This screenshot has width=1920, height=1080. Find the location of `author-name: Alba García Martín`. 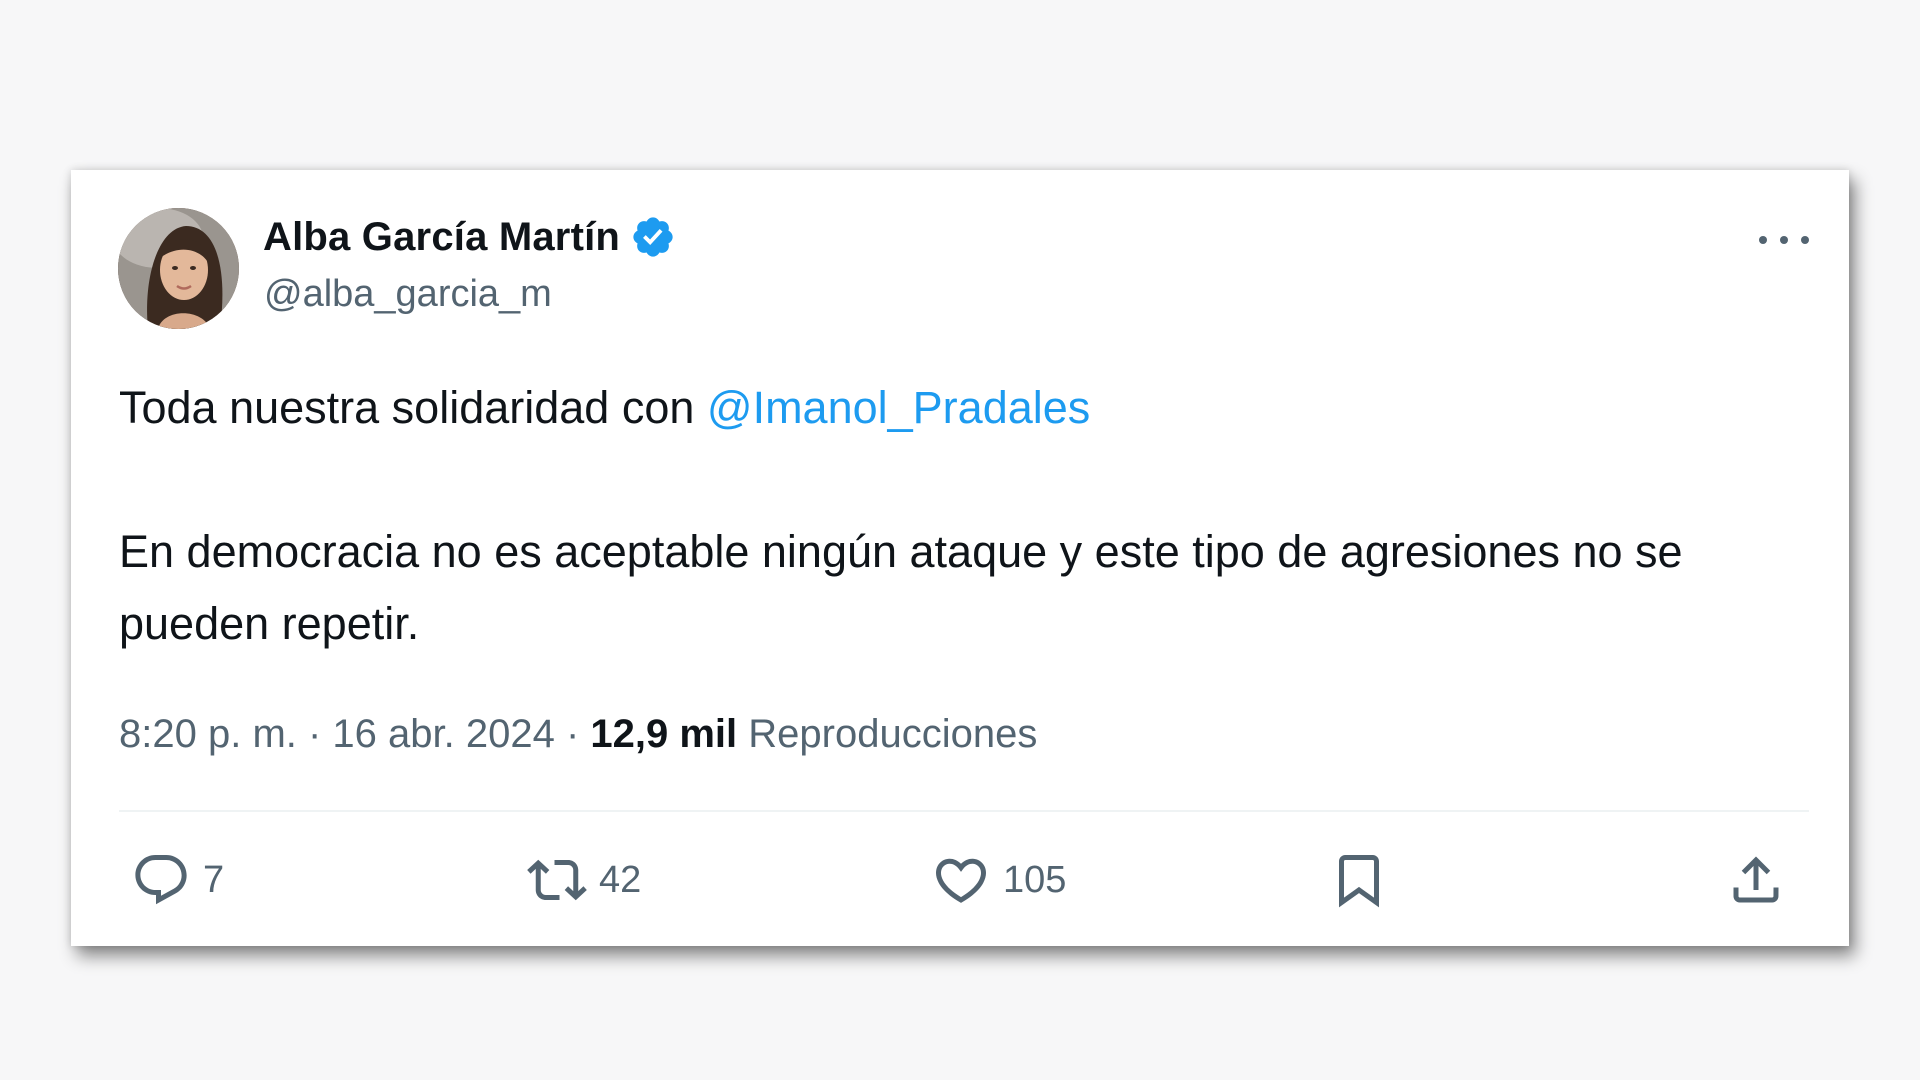

author-name: Alba García Martín is located at coordinates (441, 237).